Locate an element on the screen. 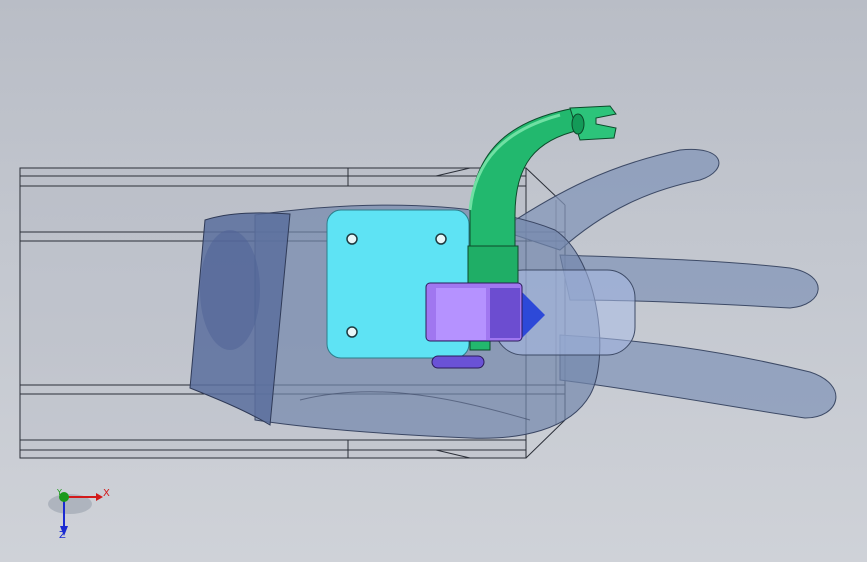 Image resolution: width=867 pixels, height=562 pixels. axis-triad: X Y Z is located at coordinates (85, 514).